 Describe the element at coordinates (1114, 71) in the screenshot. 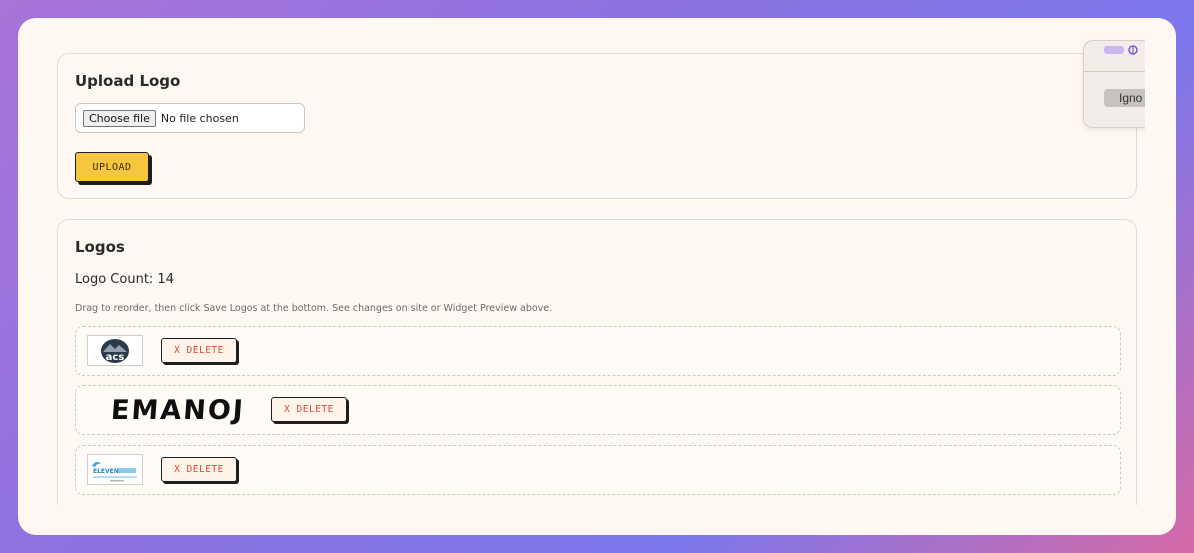

I see `popup-divider` at that location.